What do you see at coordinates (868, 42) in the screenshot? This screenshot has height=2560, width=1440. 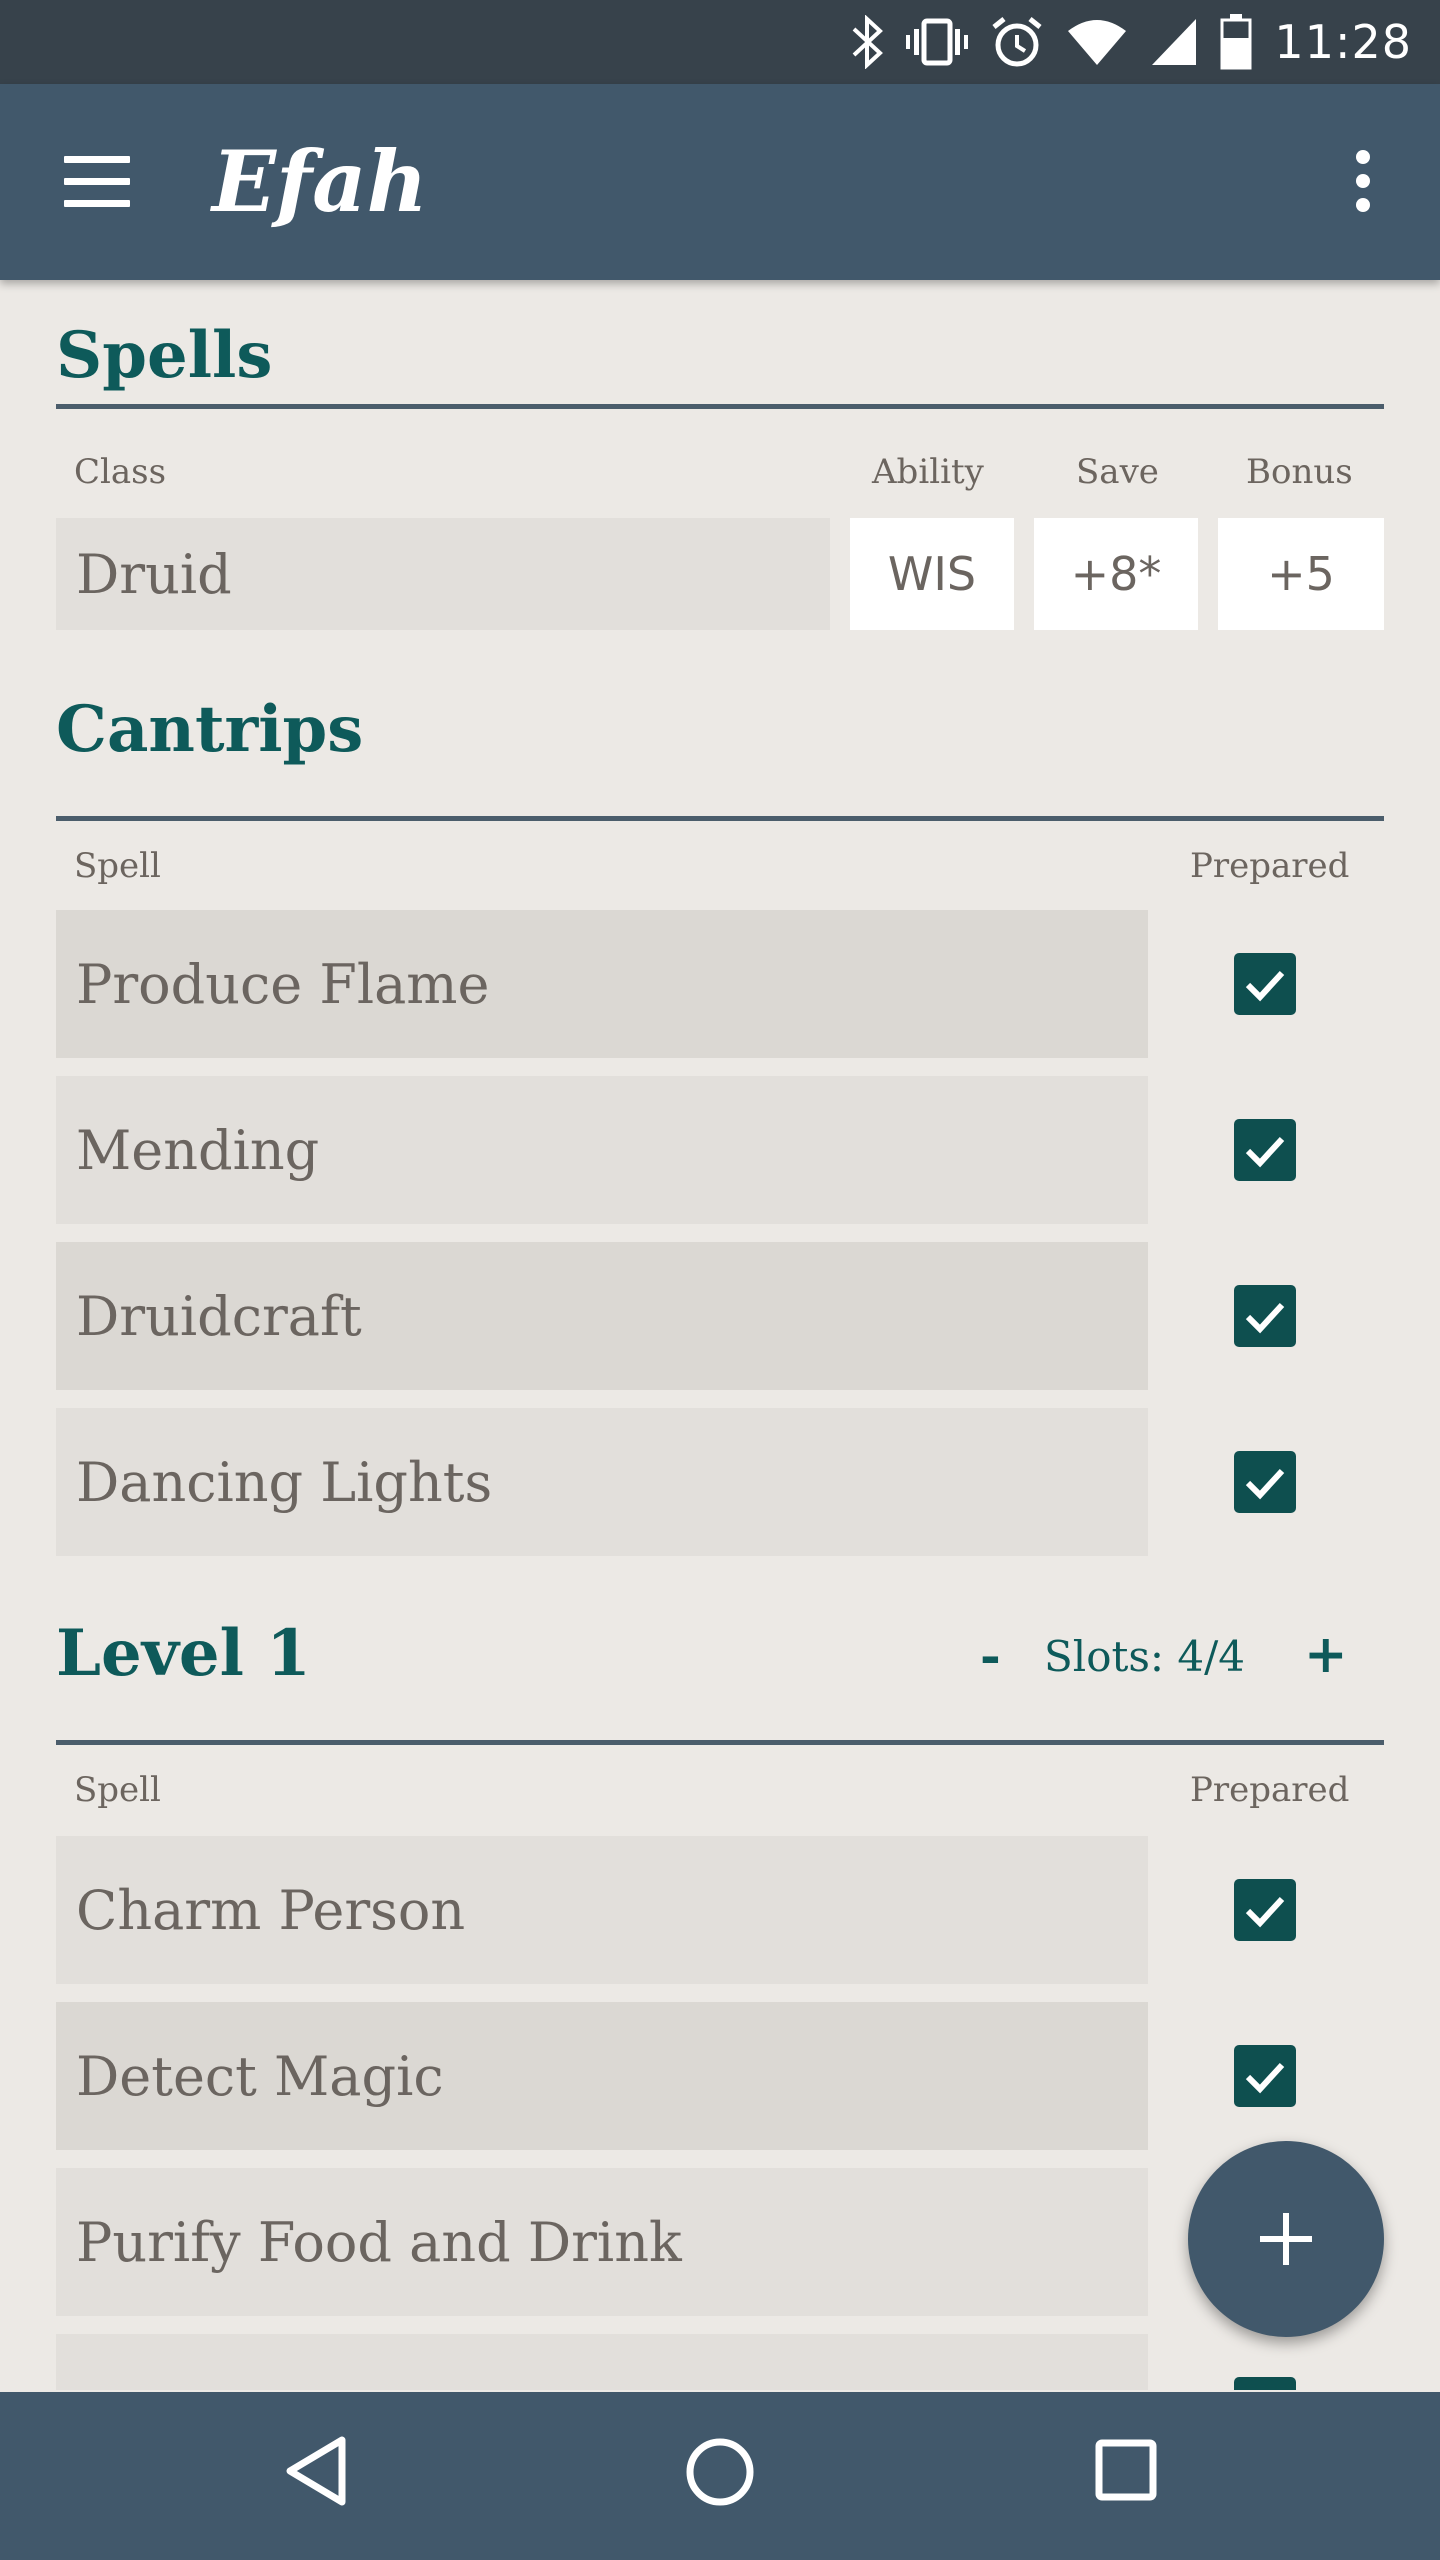 I see `bluetooth-icon` at bounding box center [868, 42].